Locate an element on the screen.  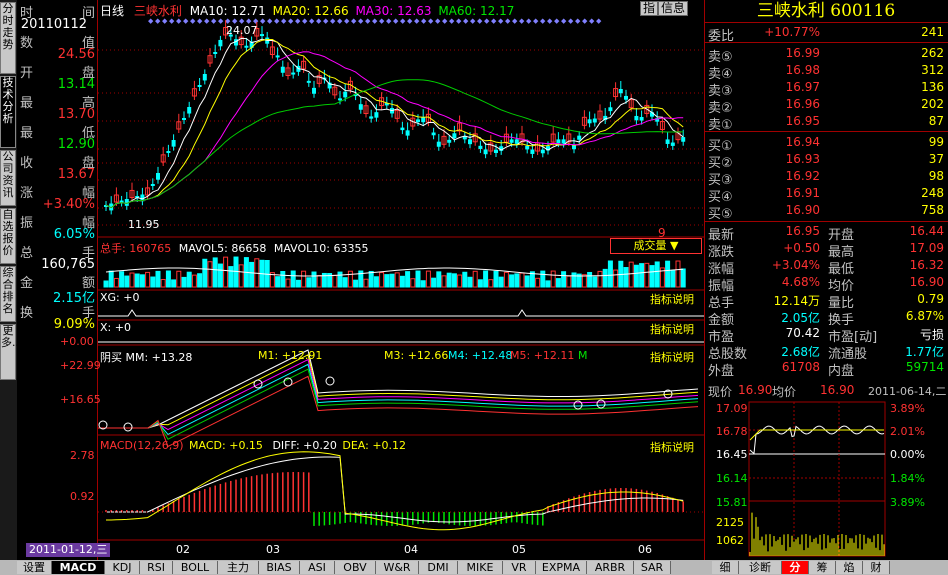
stat-row: 市盈 70.42 市盈[动] 亏损 is located at coordinates (826, 335).